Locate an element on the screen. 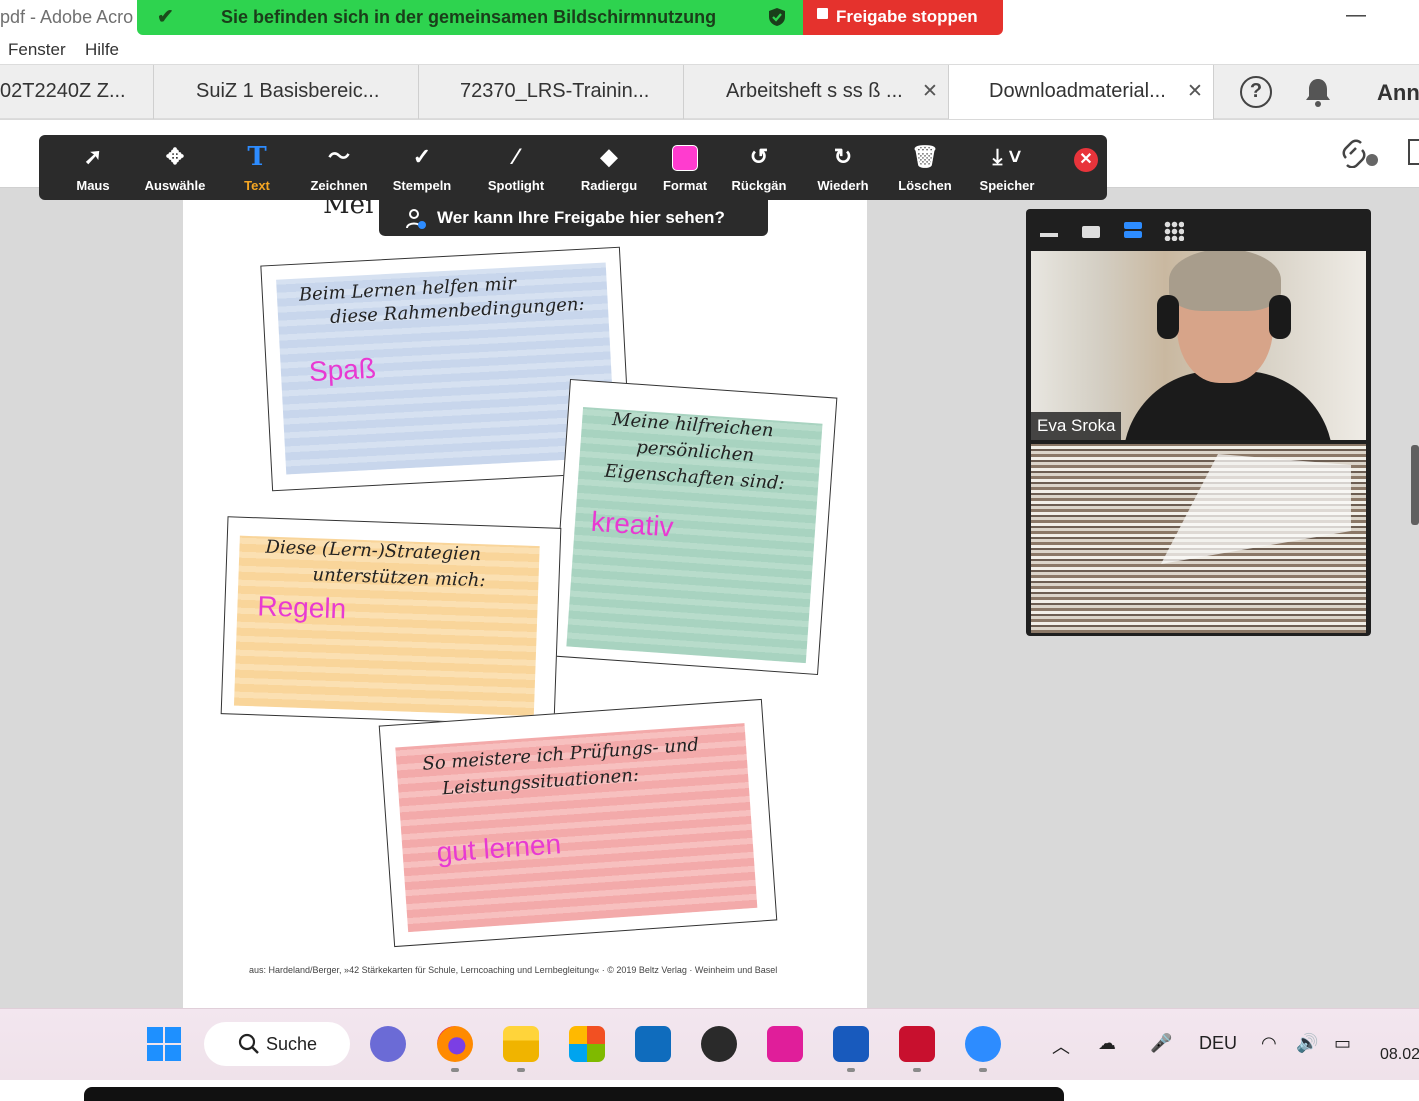 The image size is (1419, 1101). tool-label: Rückgän is located at coordinates (759, 185).